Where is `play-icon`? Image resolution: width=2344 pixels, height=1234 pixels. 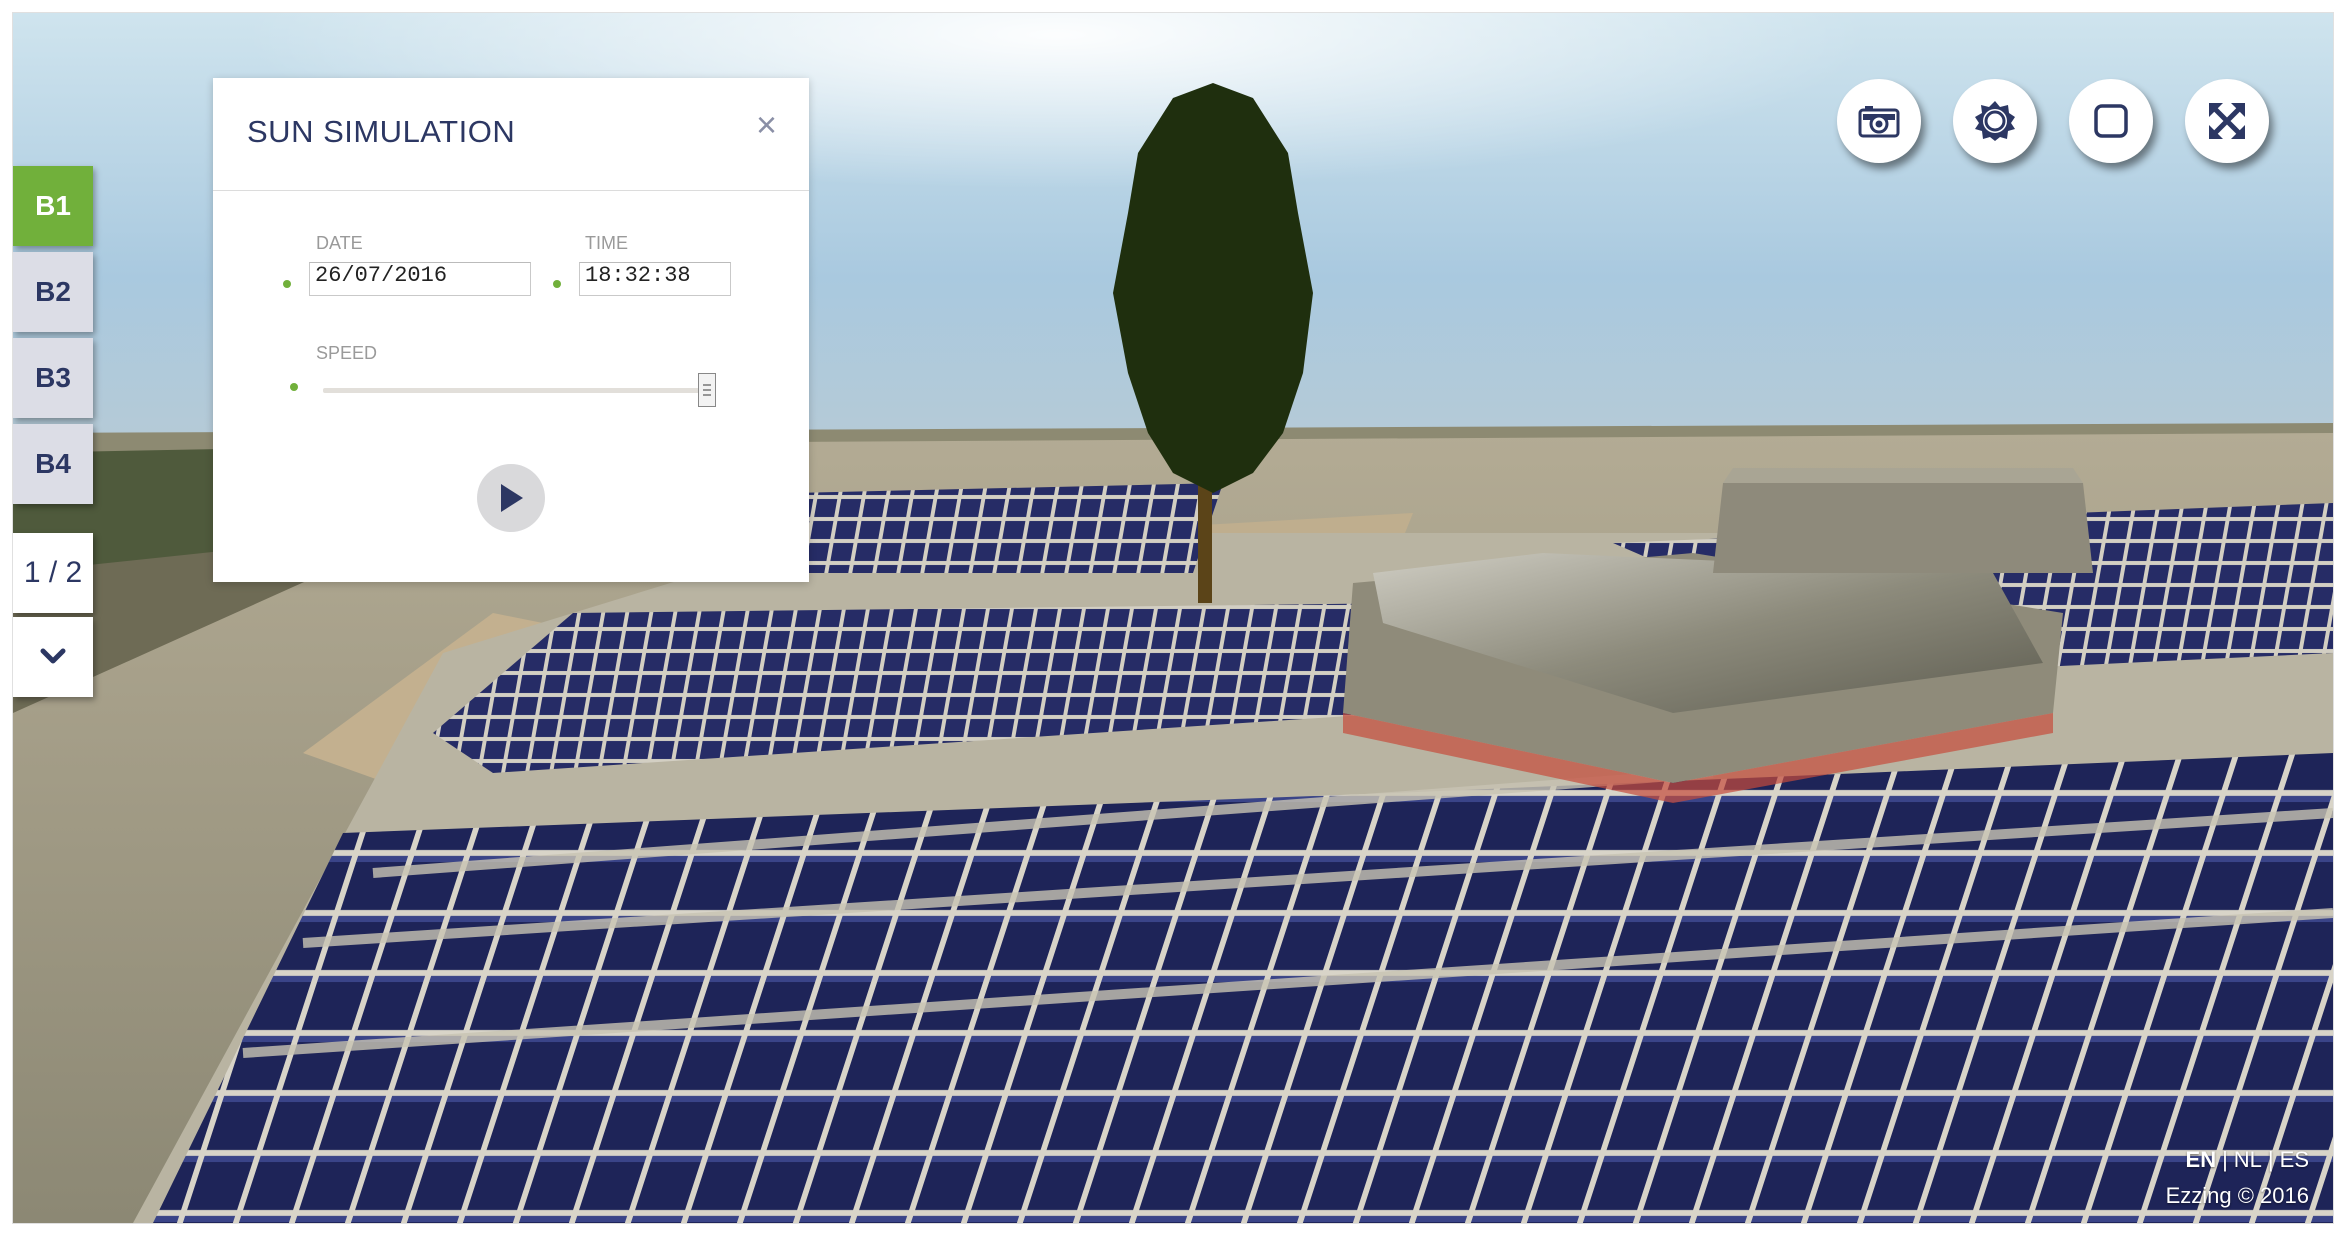
play-icon is located at coordinates (512, 498).